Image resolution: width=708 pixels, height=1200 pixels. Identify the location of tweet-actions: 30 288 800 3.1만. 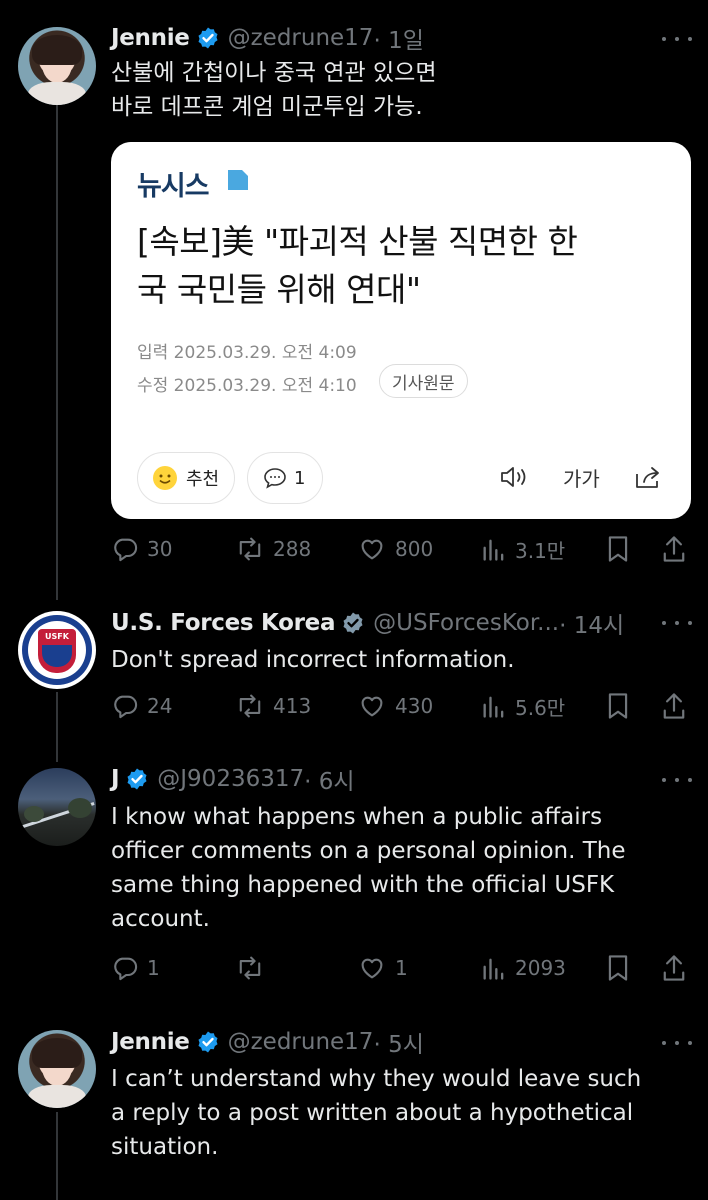
(401, 549).